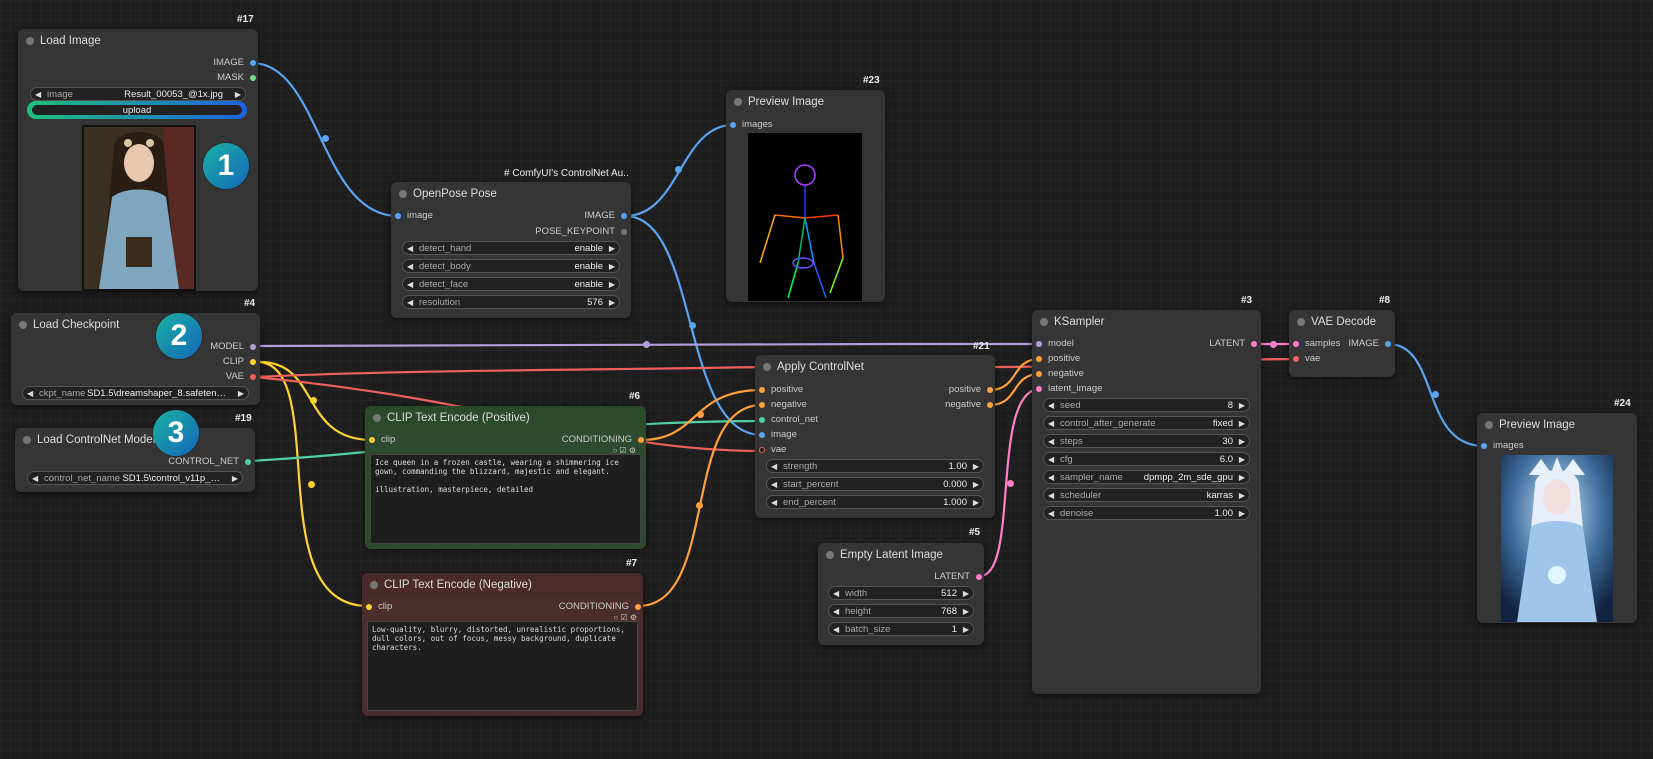  Describe the element at coordinates (1146, 477) in the screenshot. I see `sampler-name-select: ◀ sampler_name dpmpp_2m_sde_gpu ▶` at that location.